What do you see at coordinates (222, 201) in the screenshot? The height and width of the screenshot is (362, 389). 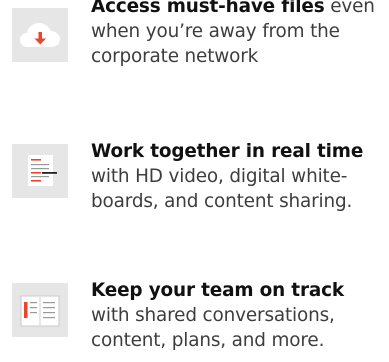 I see `feature-work-together-body-2: boards, and content sharing.` at bounding box center [222, 201].